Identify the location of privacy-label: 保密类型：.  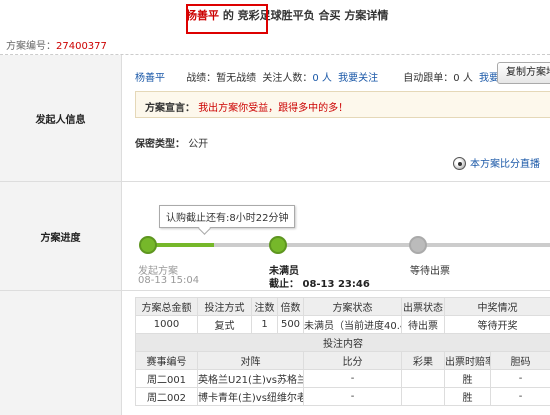
(160, 144).